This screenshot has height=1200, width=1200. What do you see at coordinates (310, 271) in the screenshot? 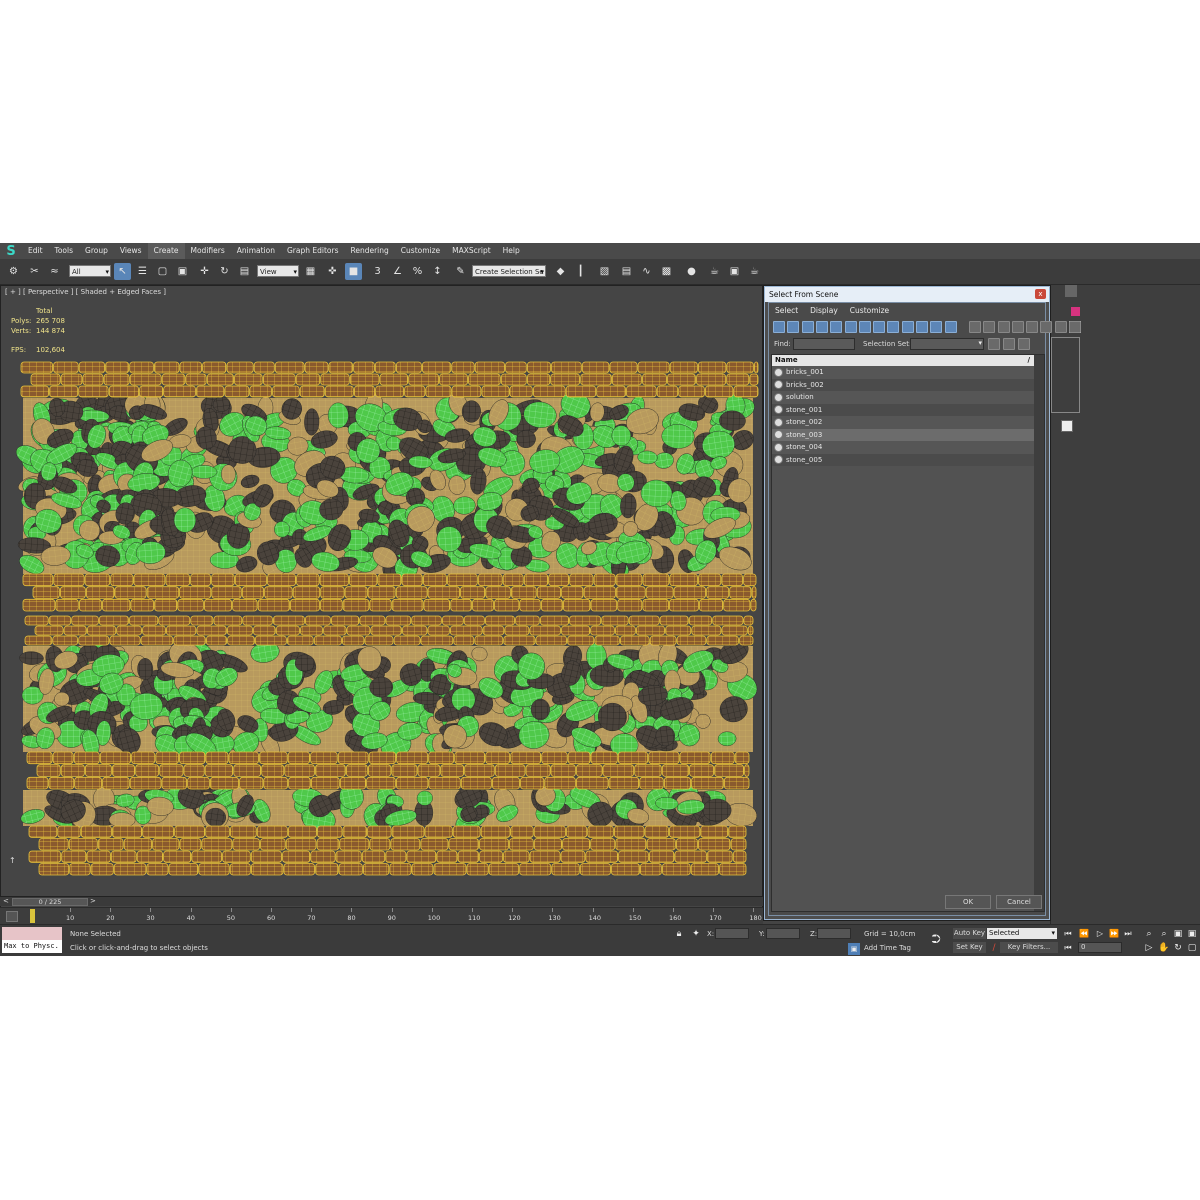
I see `pivot-icon: ▦` at bounding box center [310, 271].